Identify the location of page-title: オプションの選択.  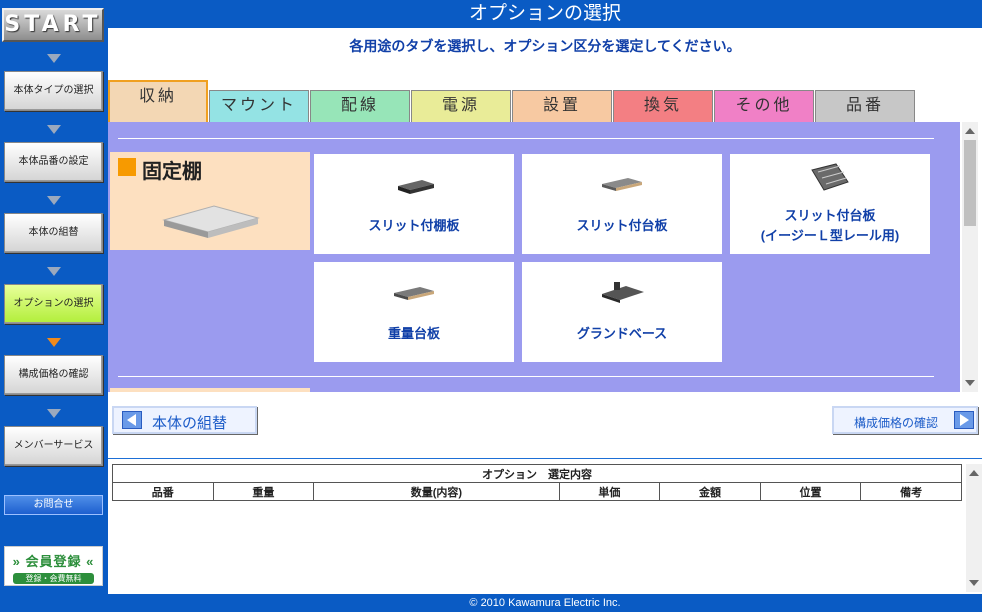
(545, 14).